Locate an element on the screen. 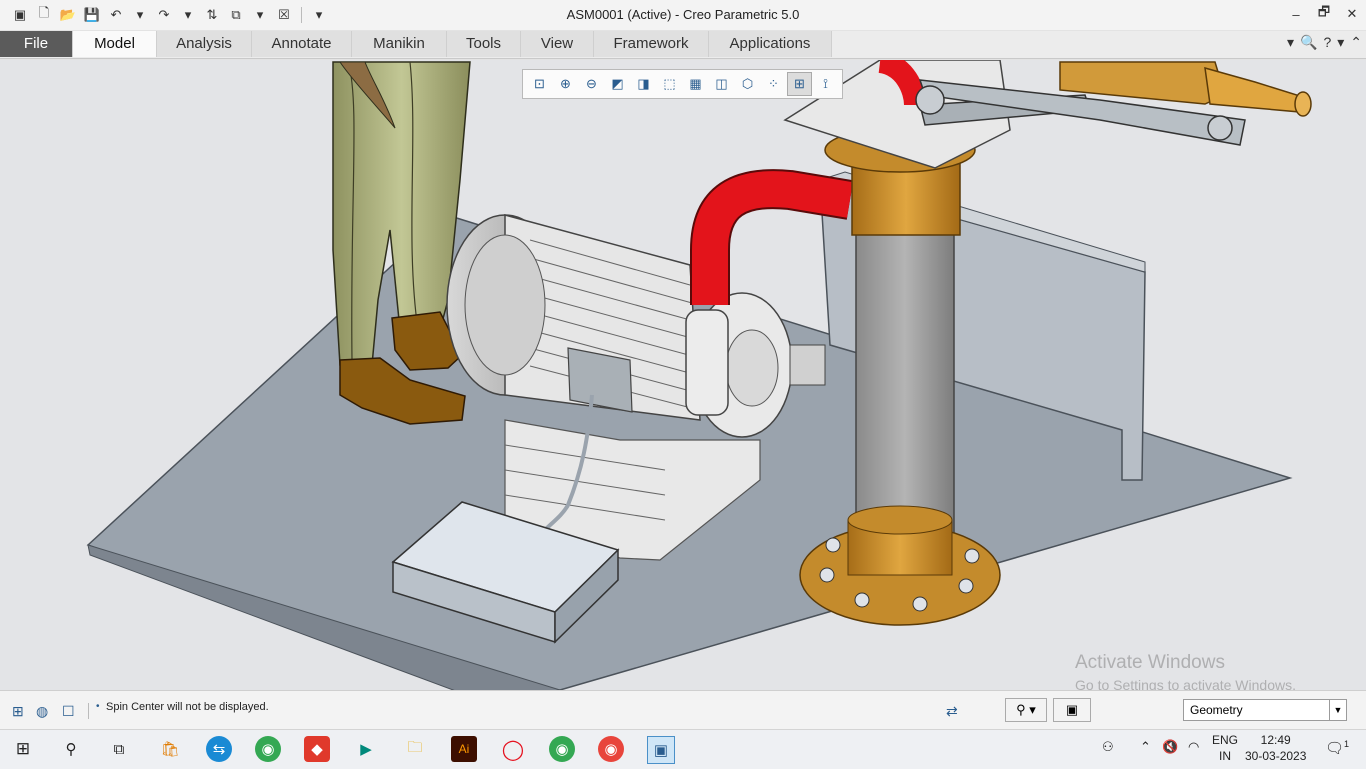 This screenshot has height=769, width=1366. tab-framework: Framework is located at coordinates (651, 44).